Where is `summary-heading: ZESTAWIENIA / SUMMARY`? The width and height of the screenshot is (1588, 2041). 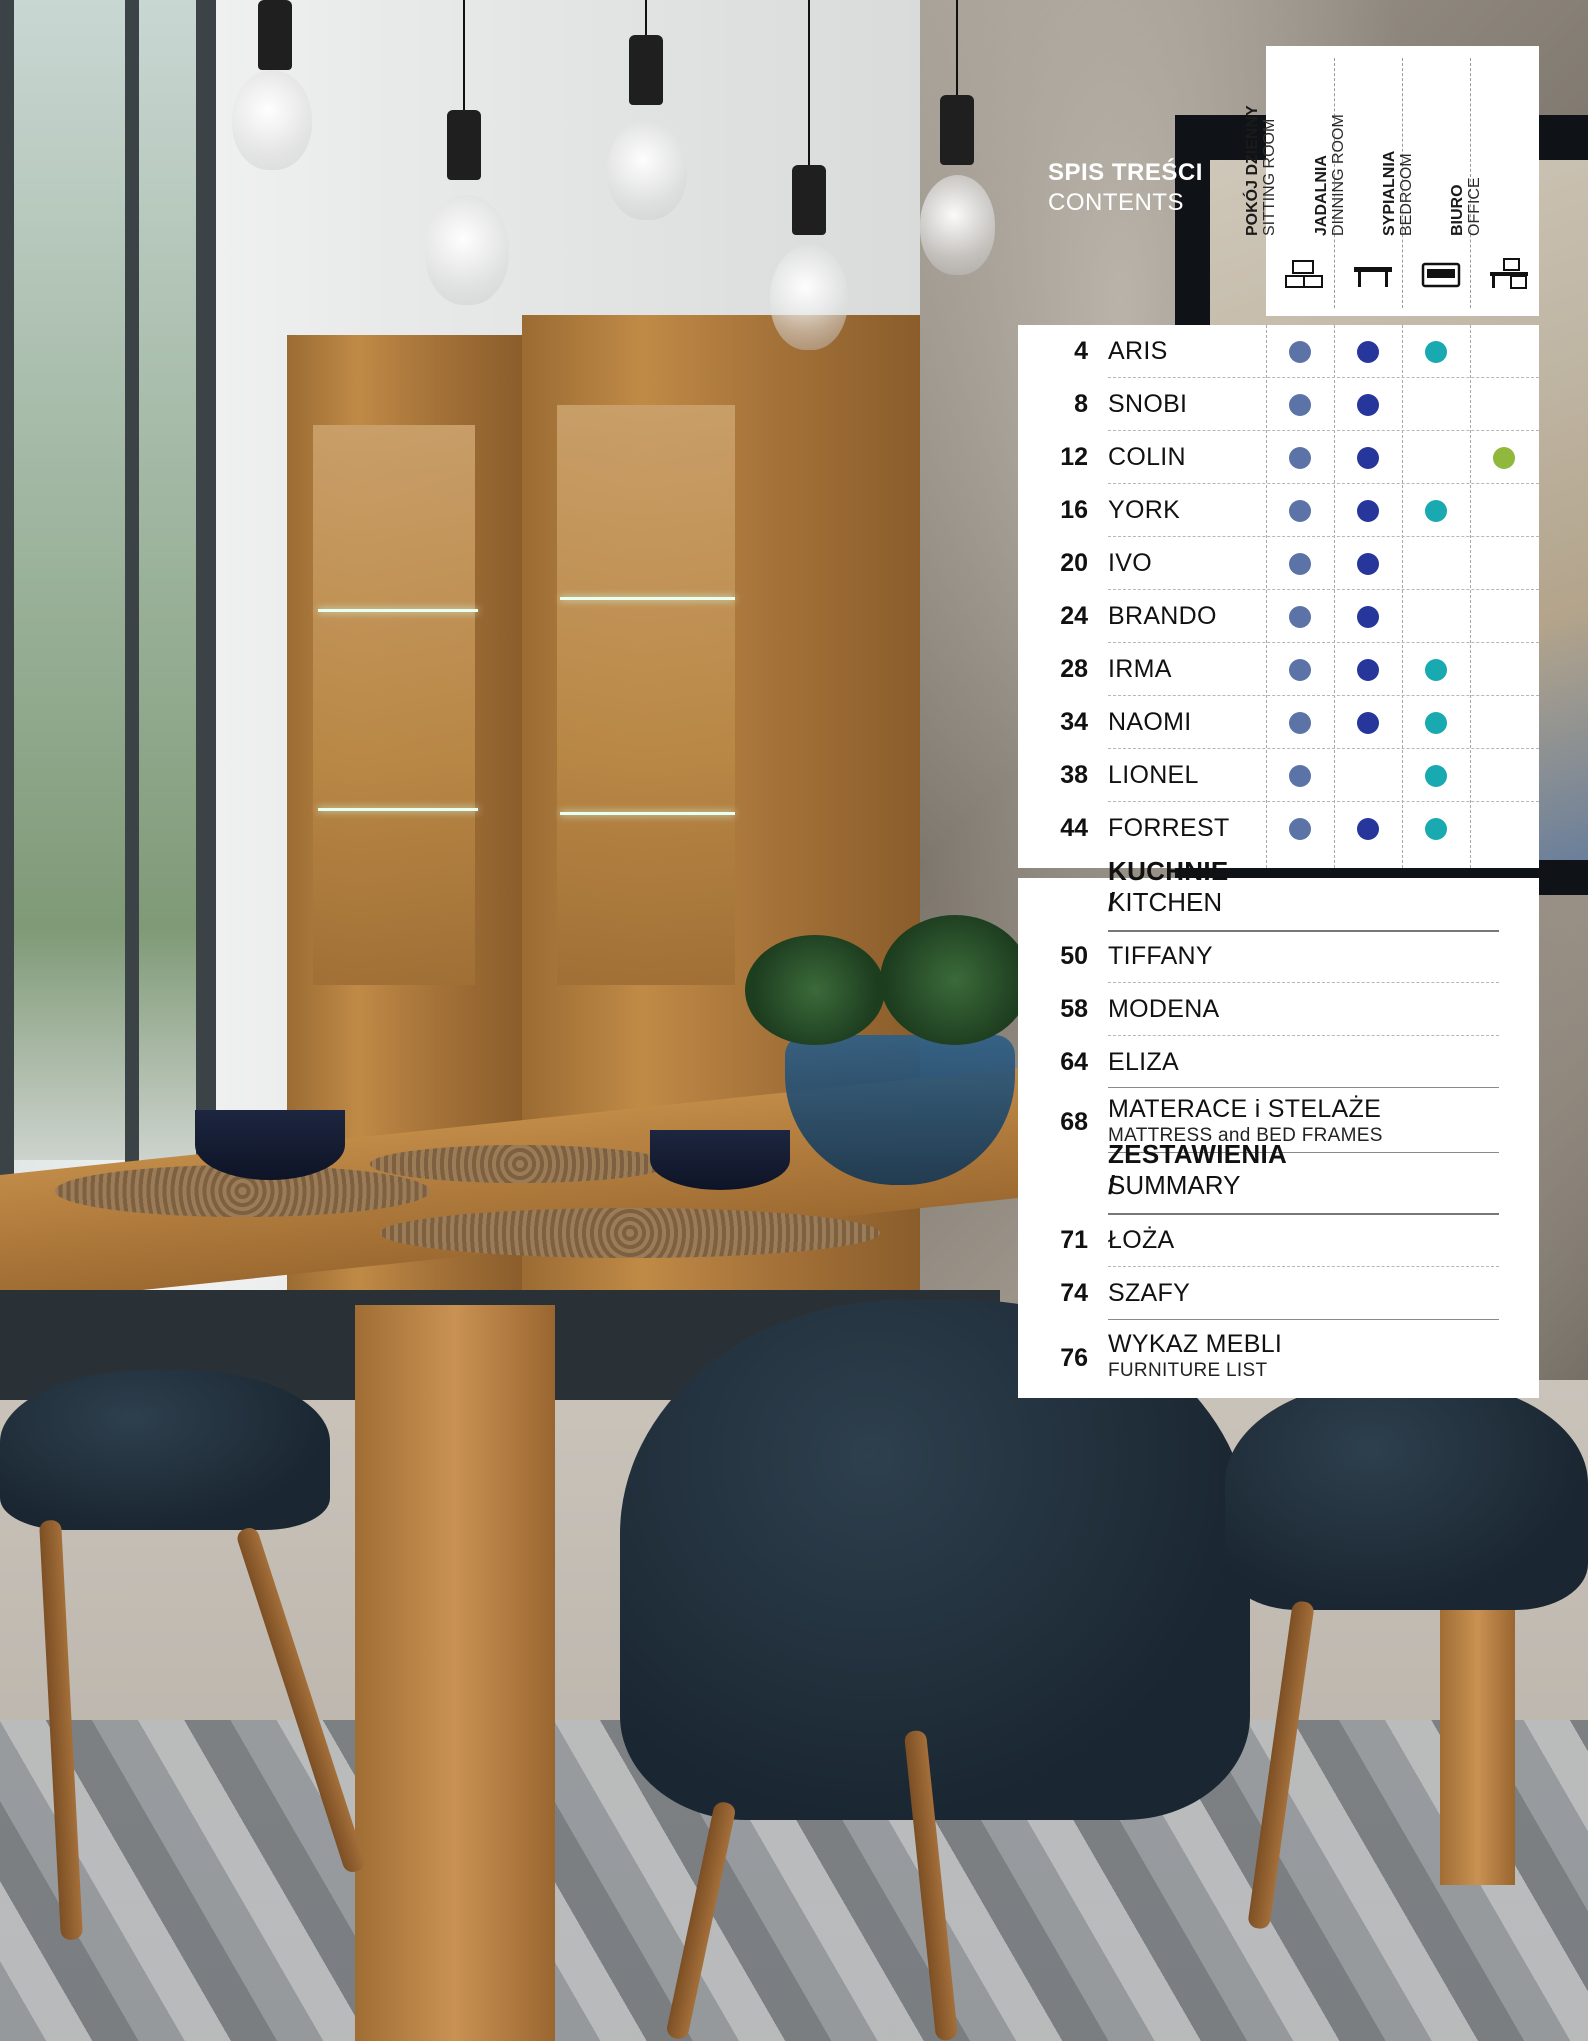 summary-heading: ZESTAWIENIA / SUMMARY is located at coordinates (1303, 1177).